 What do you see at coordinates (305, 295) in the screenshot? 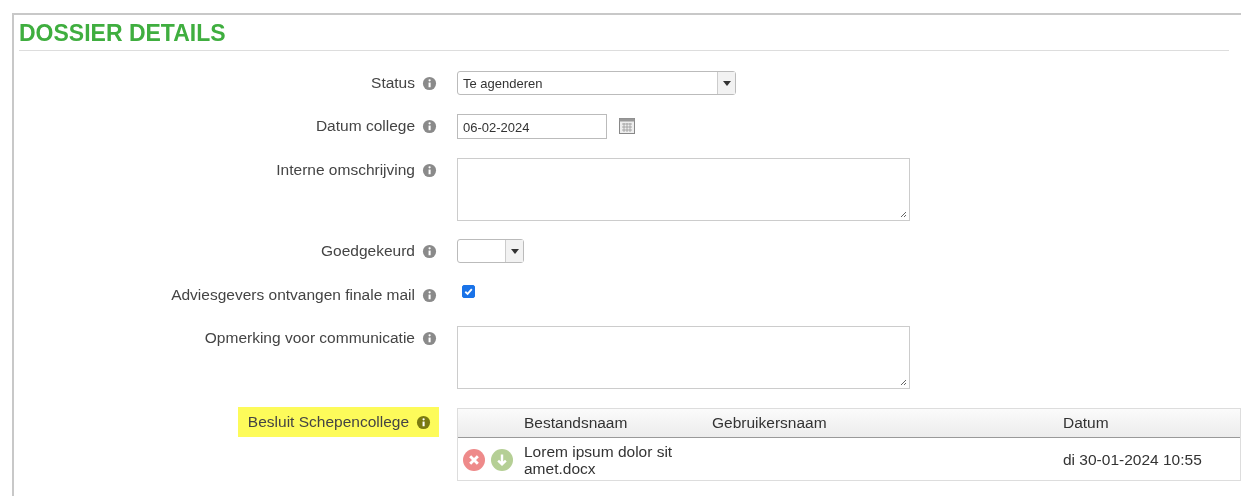
I see `field-label: Adviesgevers ontvangen finale mail` at bounding box center [305, 295].